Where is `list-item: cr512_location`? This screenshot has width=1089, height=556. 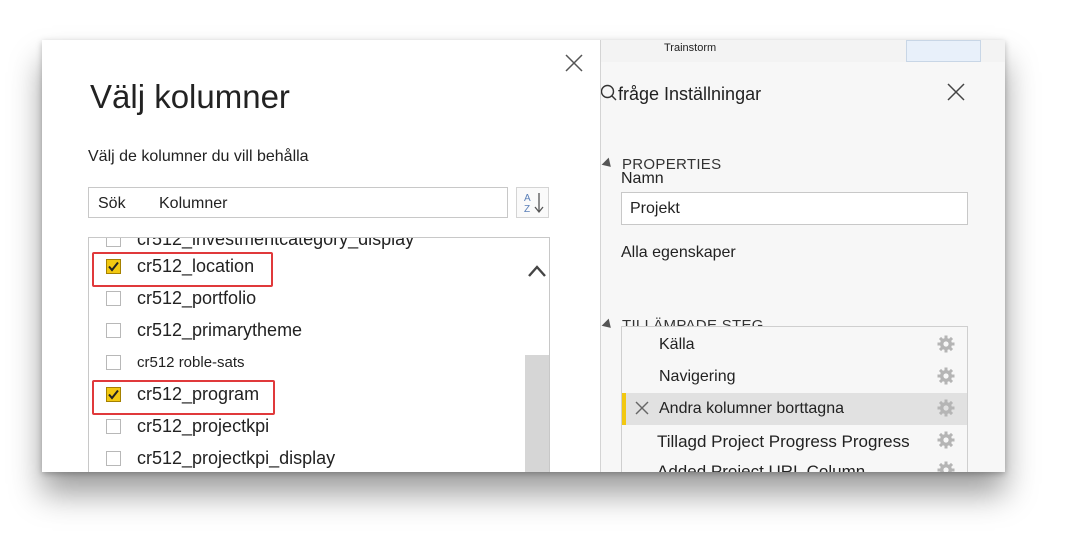
list-item: cr512_location is located at coordinates (304, 269).